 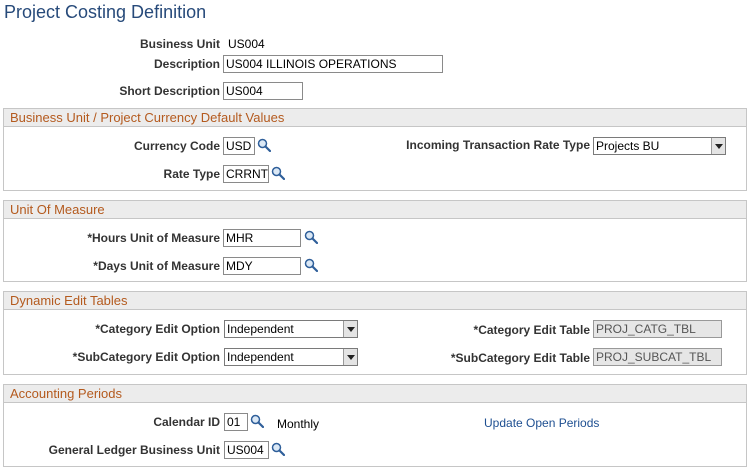 What do you see at coordinates (333, 64) in the screenshot?
I see `description-input: US004 ILLINOIS OPERATIONS` at bounding box center [333, 64].